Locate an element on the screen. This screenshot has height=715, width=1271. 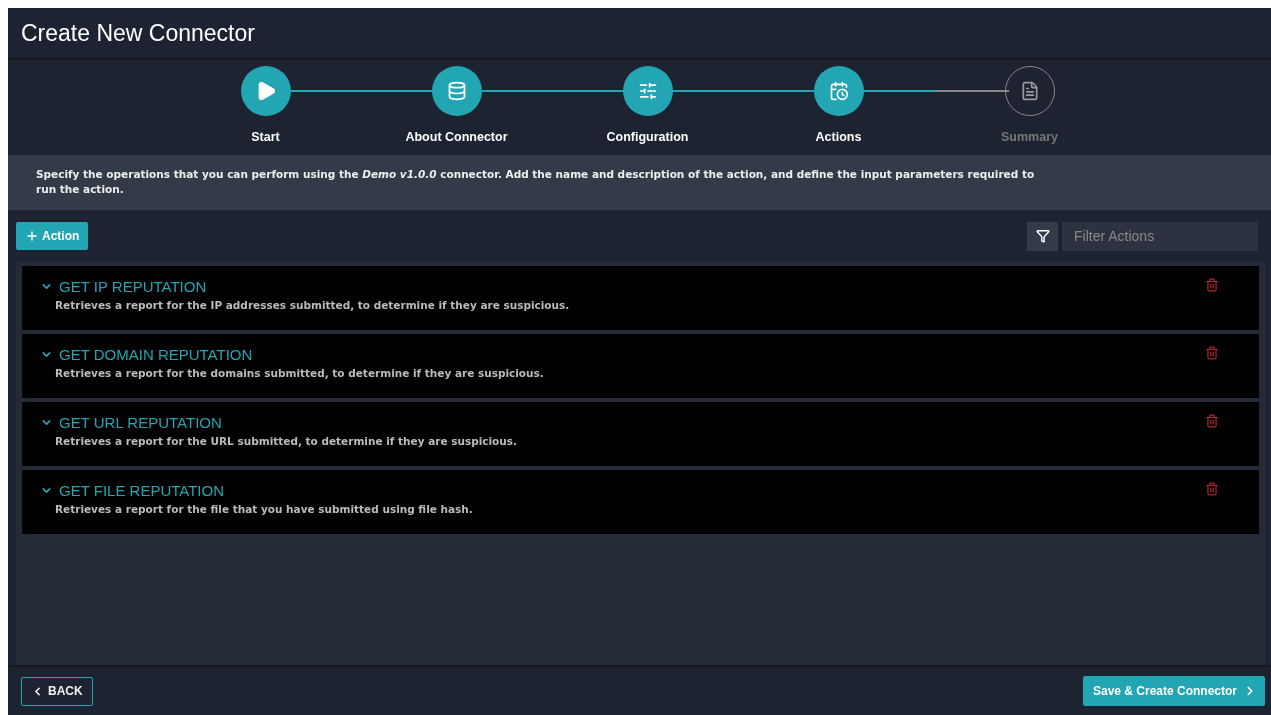
action-description: Retrieves a report for the IP addresses submitted, to determine if they are suspicious. is located at coordinates (312, 305).